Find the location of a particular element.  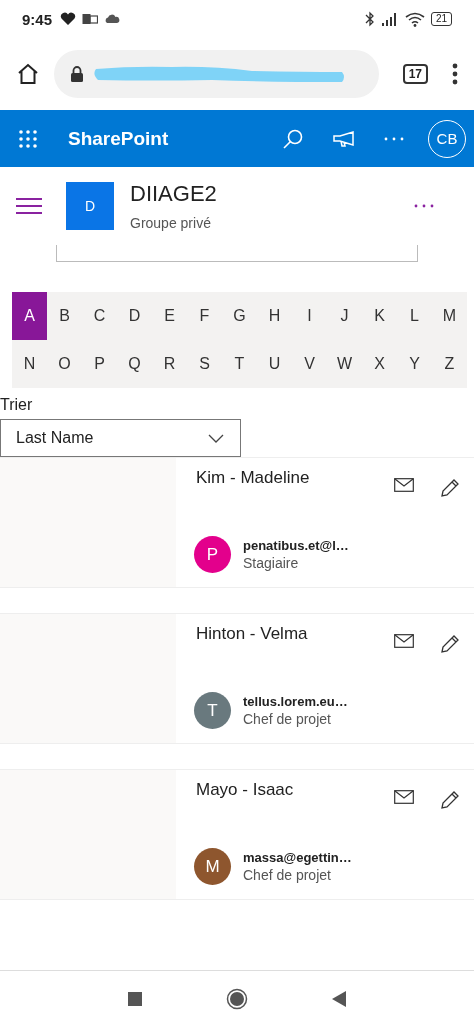

sort-dropdown: Last Name is located at coordinates (120, 438).